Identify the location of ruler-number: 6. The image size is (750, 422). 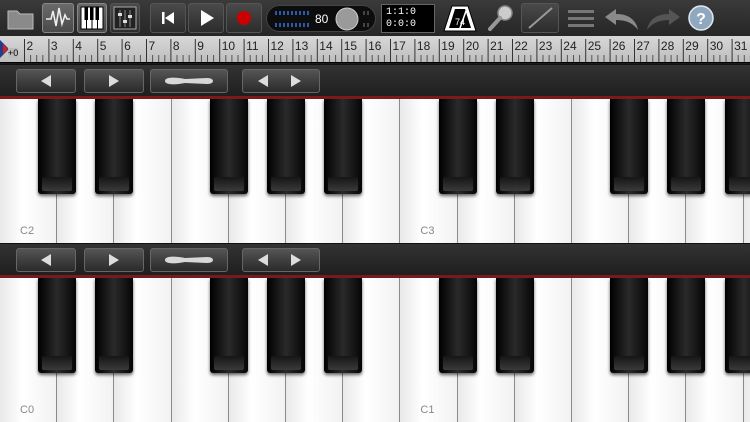
(127, 46).